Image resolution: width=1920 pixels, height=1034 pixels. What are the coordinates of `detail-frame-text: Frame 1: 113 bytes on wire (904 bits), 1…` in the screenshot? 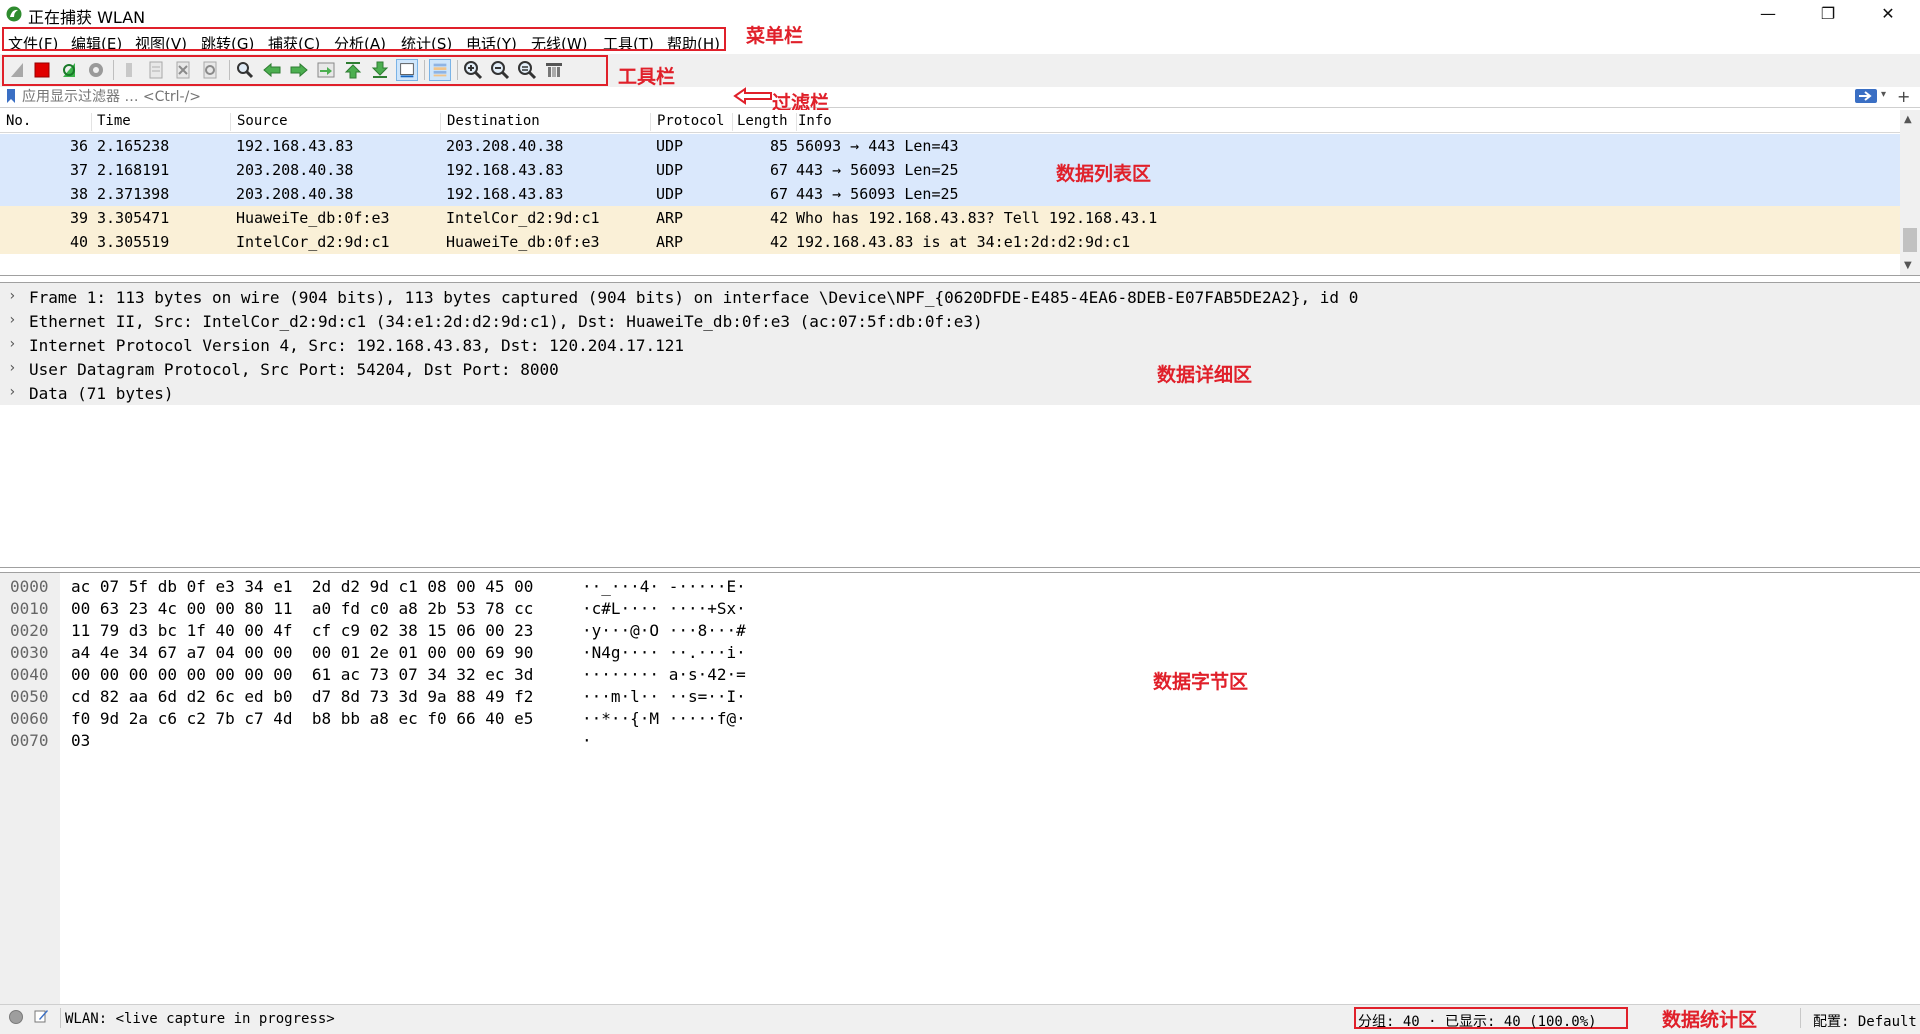 It's located at (694, 297).